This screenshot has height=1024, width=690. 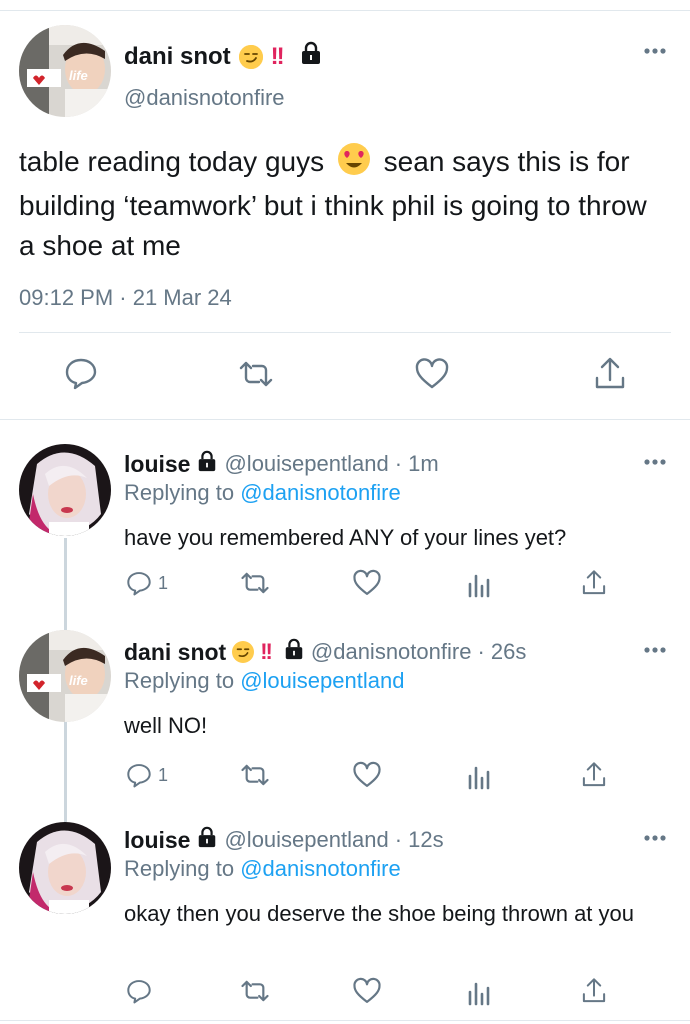 What do you see at coordinates (353, 164) in the screenshot?
I see `heart-eyes-emoji-icon` at bounding box center [353, 164].